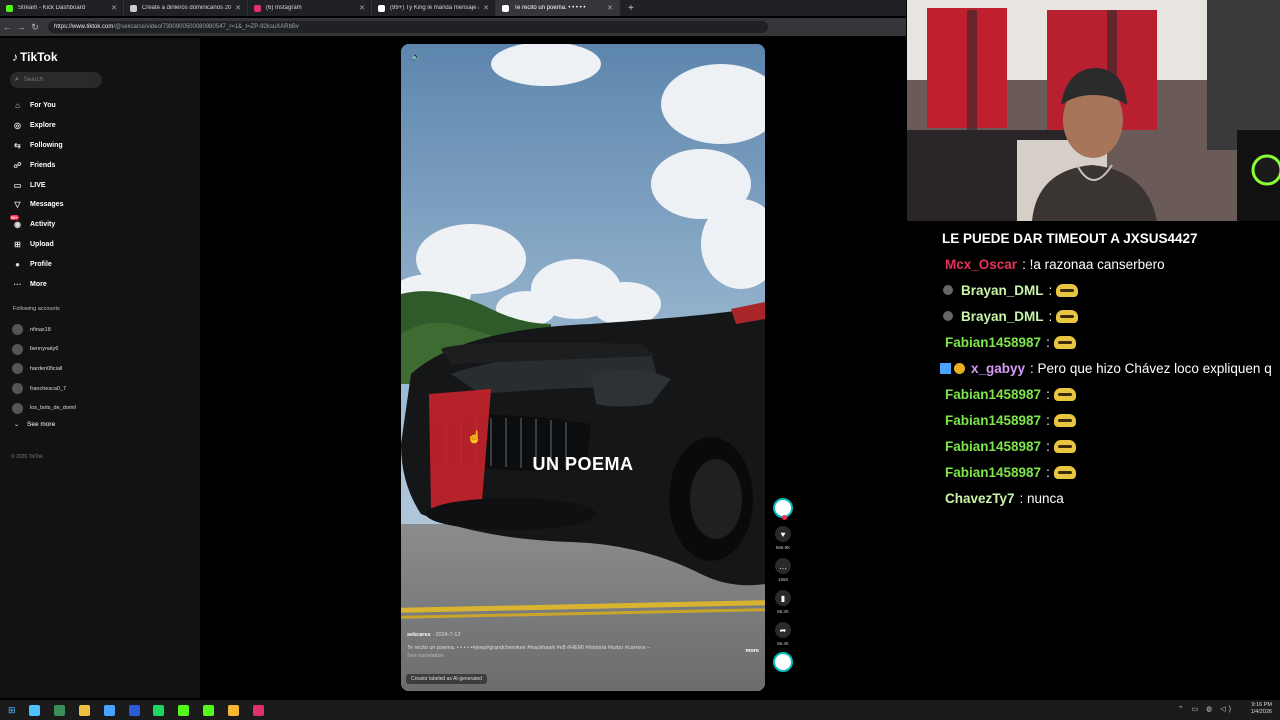  I want to click on webcam-image, so click(1093, 110).